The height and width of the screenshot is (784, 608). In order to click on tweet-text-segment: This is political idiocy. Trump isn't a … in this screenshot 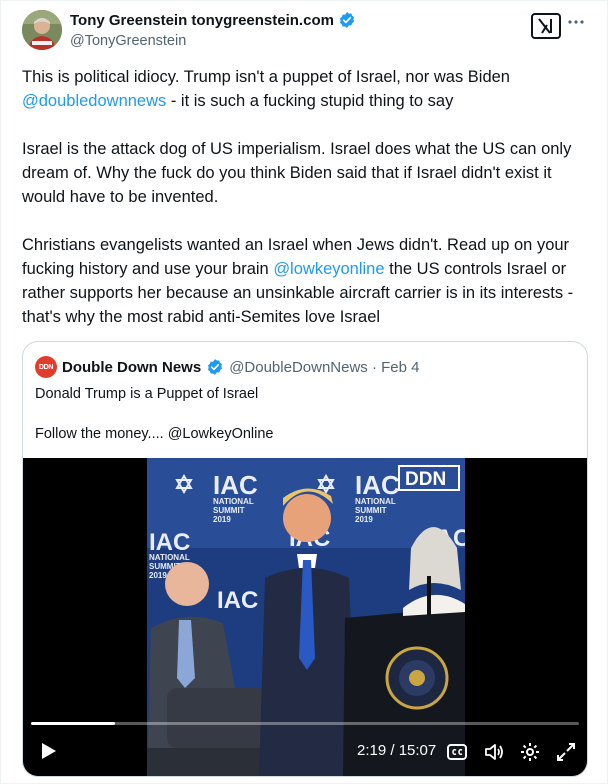, I will do `click(266, 77)`.